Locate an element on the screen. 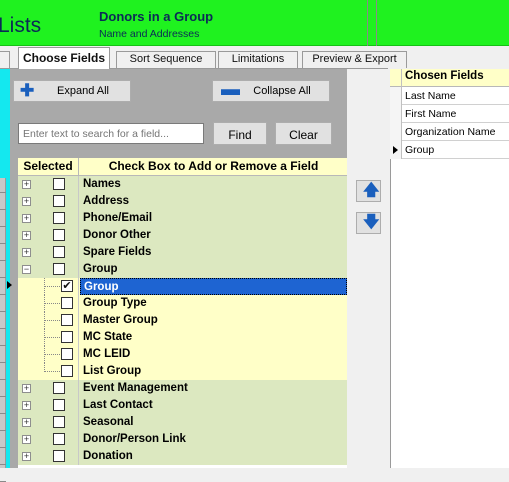  clear-button: Clear is located at coordinates (303, 133).